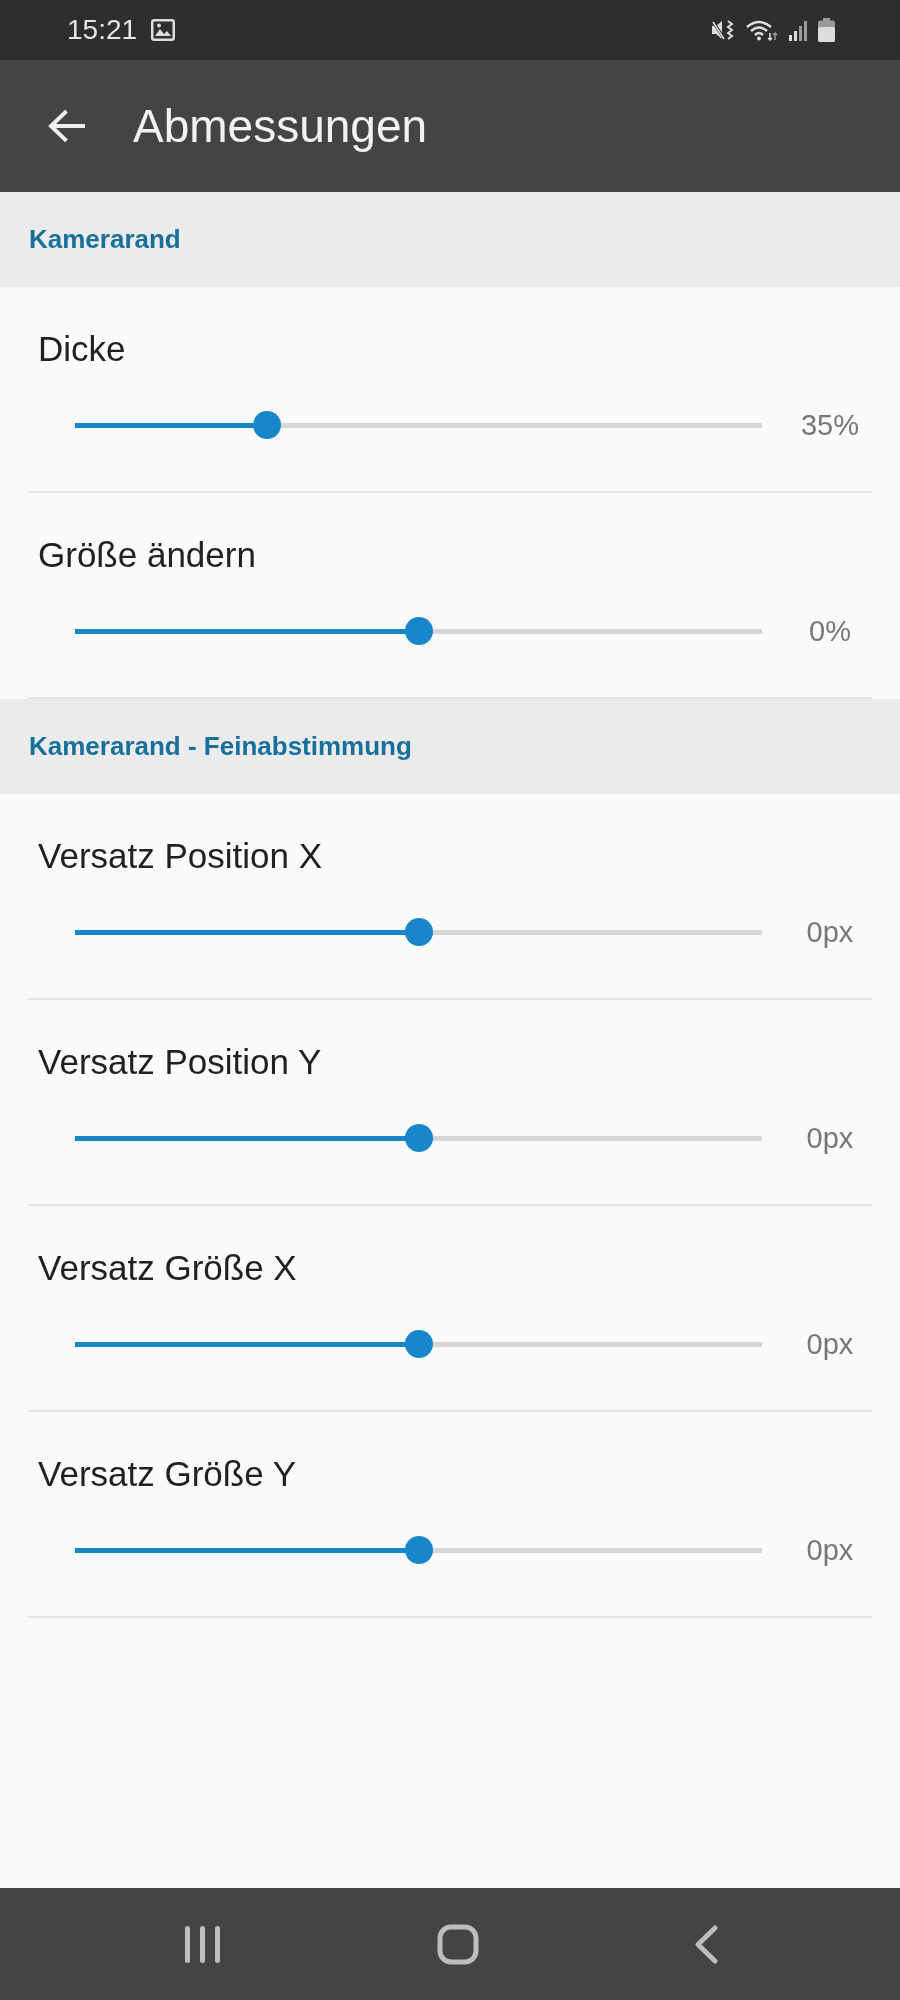 This screenshot has height=2000, width=900. I want to click on back-arrow-icon, so click(66, 126).